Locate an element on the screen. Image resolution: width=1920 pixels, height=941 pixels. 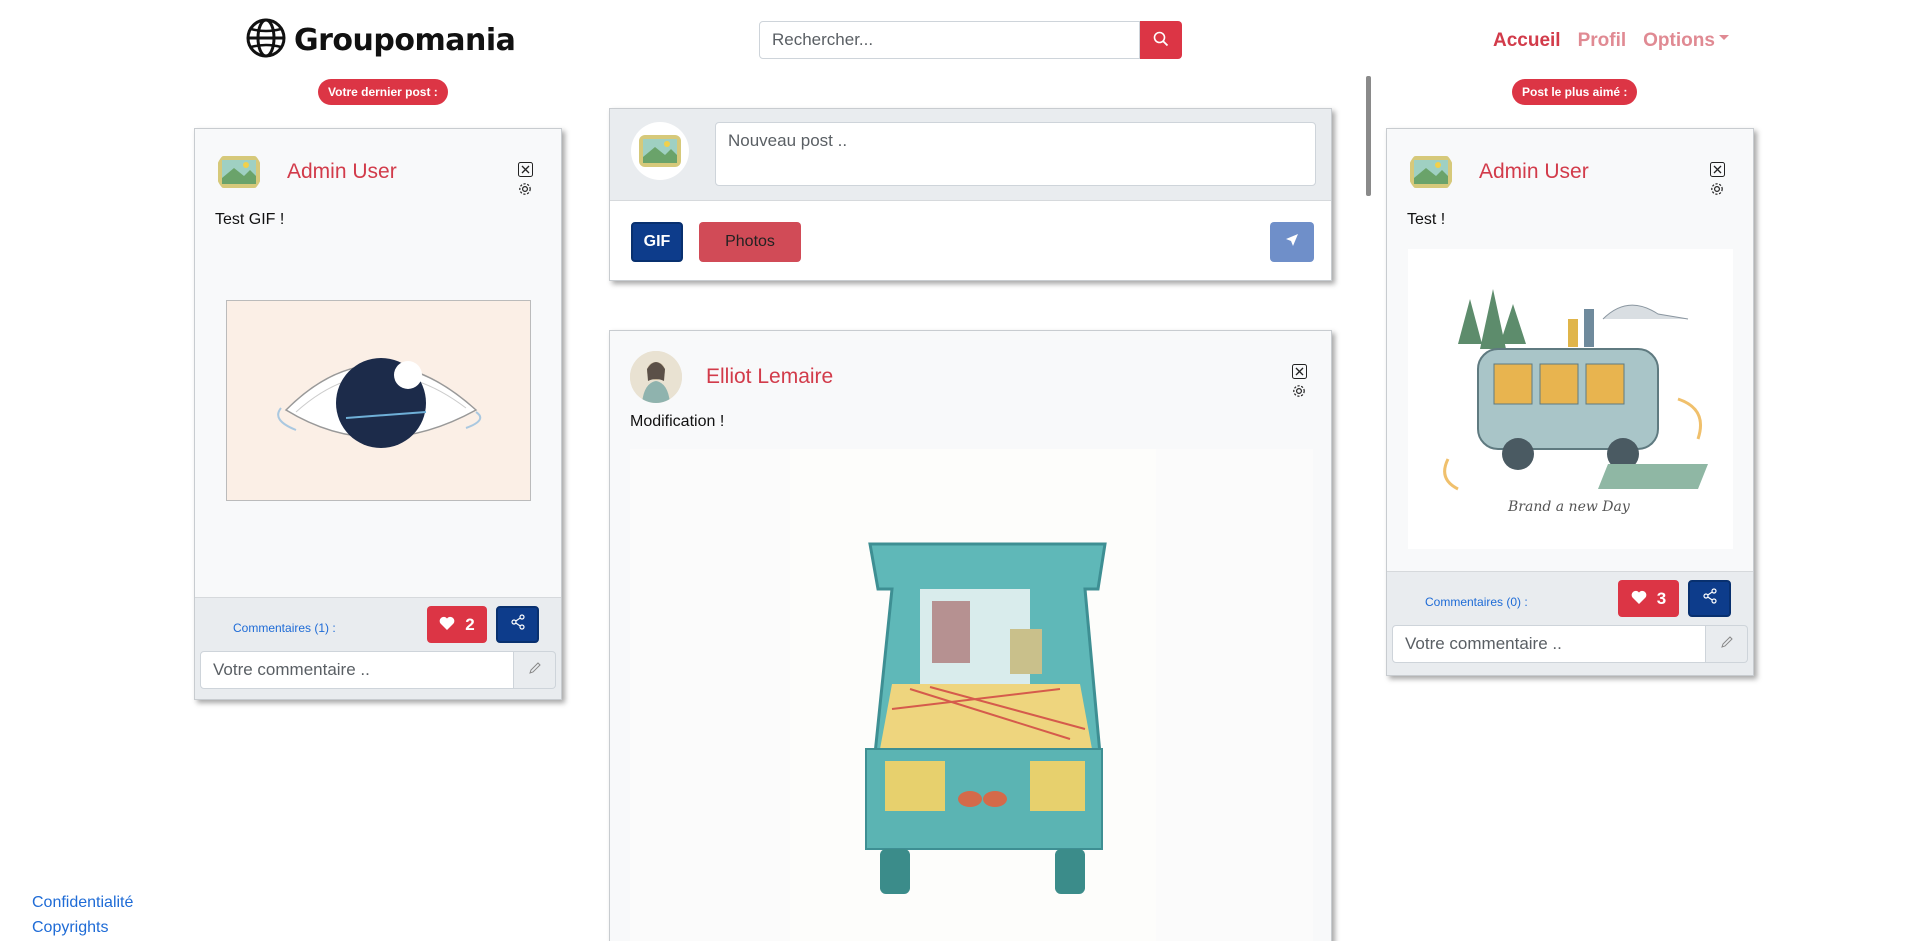
comments-link: Commentaires (0) : is located at coordinates (1476, 602).